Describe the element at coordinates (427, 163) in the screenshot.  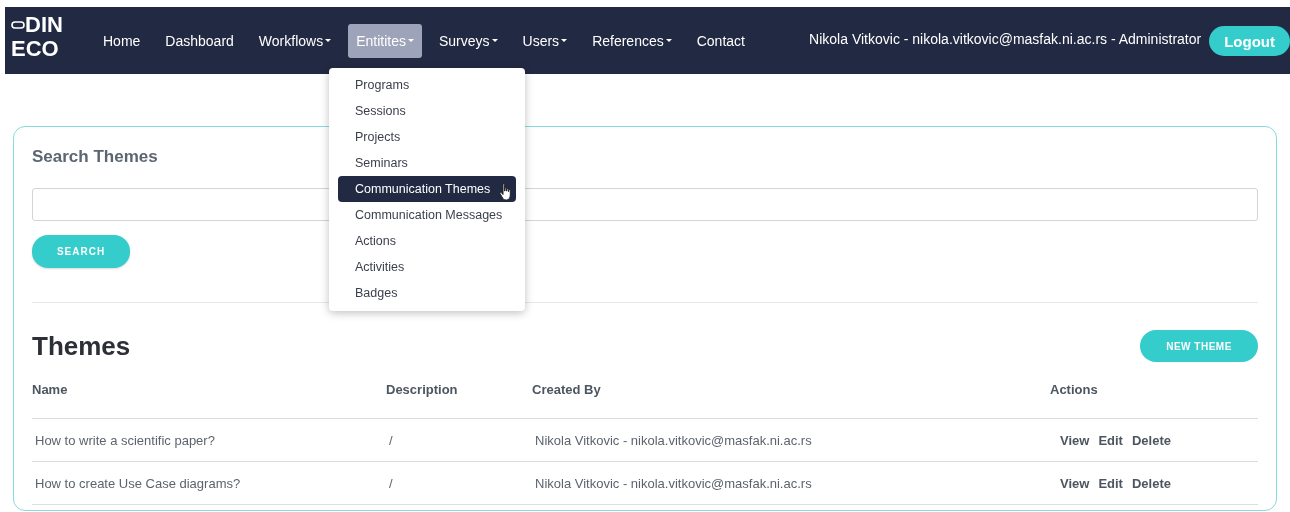
I see `menu-item: Seminars` at that location.